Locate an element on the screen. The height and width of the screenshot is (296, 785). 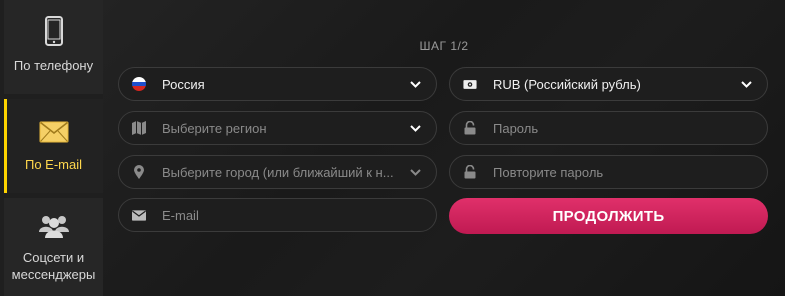
currency-value: RUB (Российский рубль) is located at coordinates (567, 84).